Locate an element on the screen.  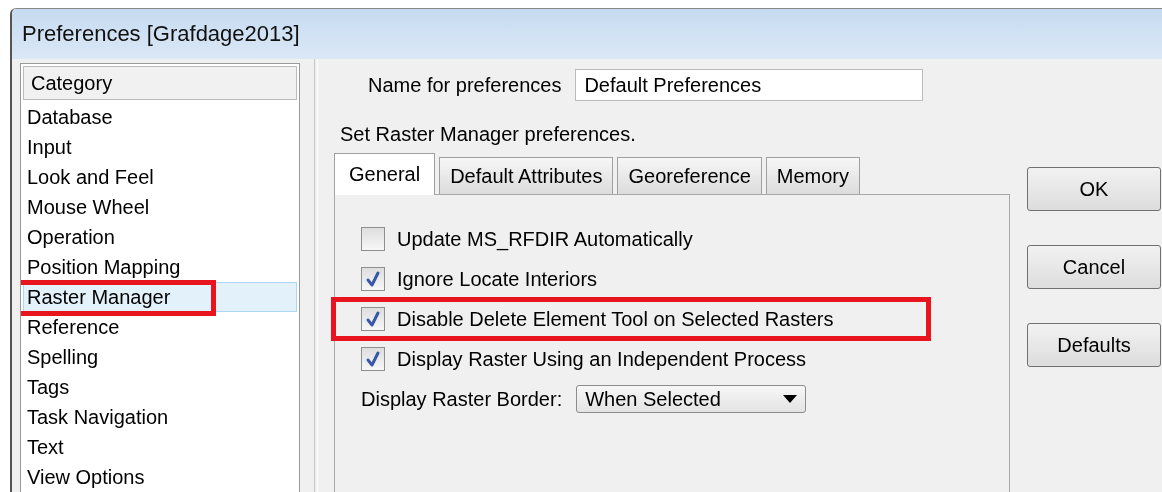
category-item: Input is located at coordinates (160, 147).